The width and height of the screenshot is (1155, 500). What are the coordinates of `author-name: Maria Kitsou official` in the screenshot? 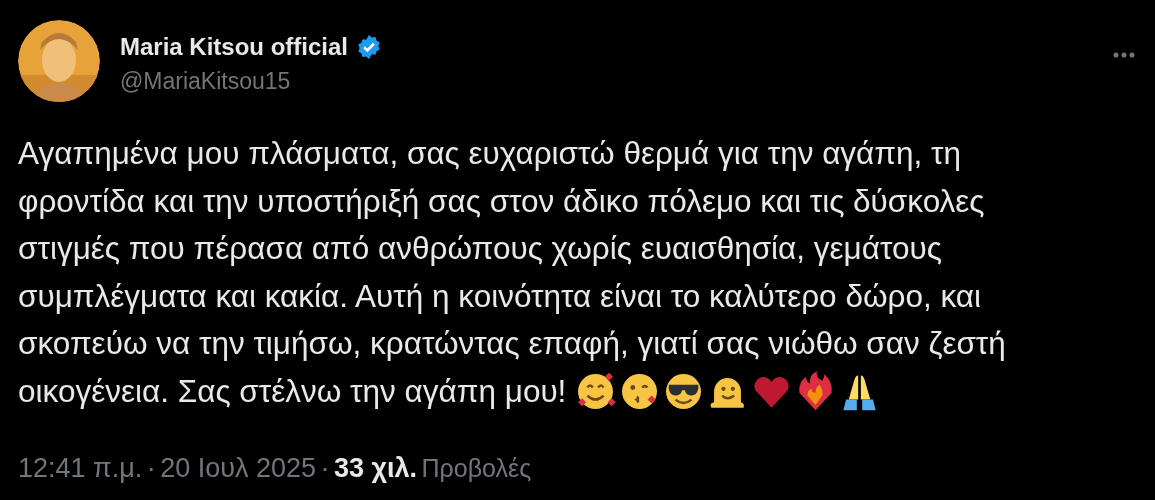 It's located at (234, 47).